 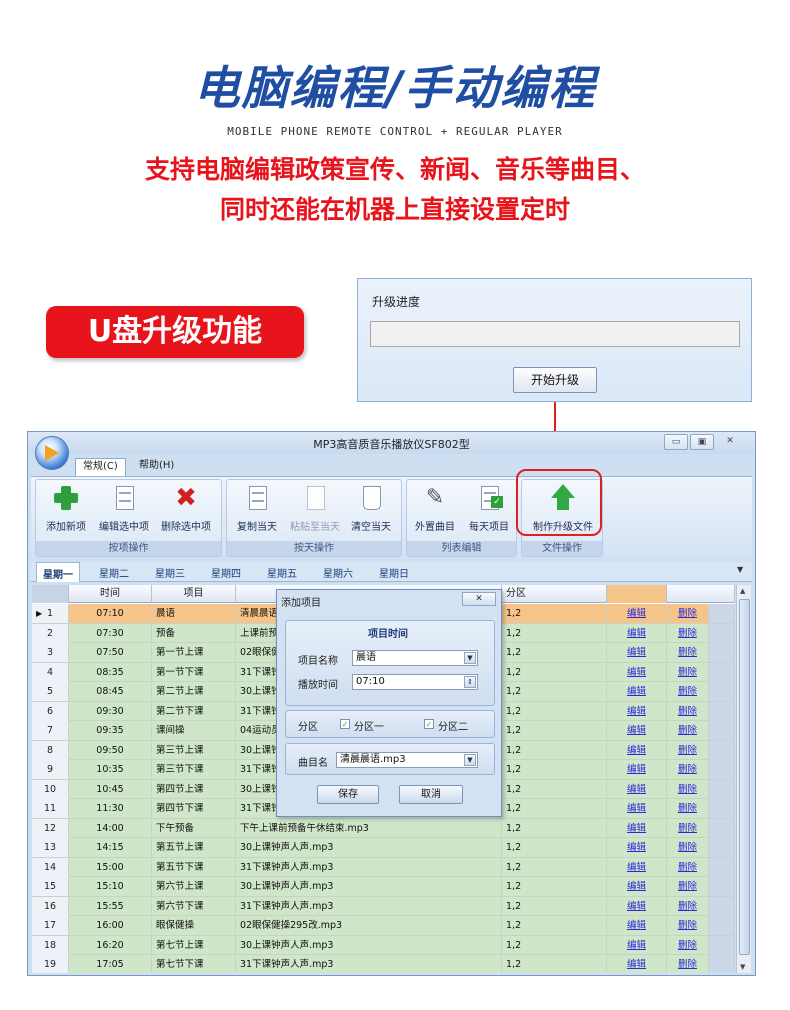 I want to click on maximize-button: ▣, so click(x=702, y=442).